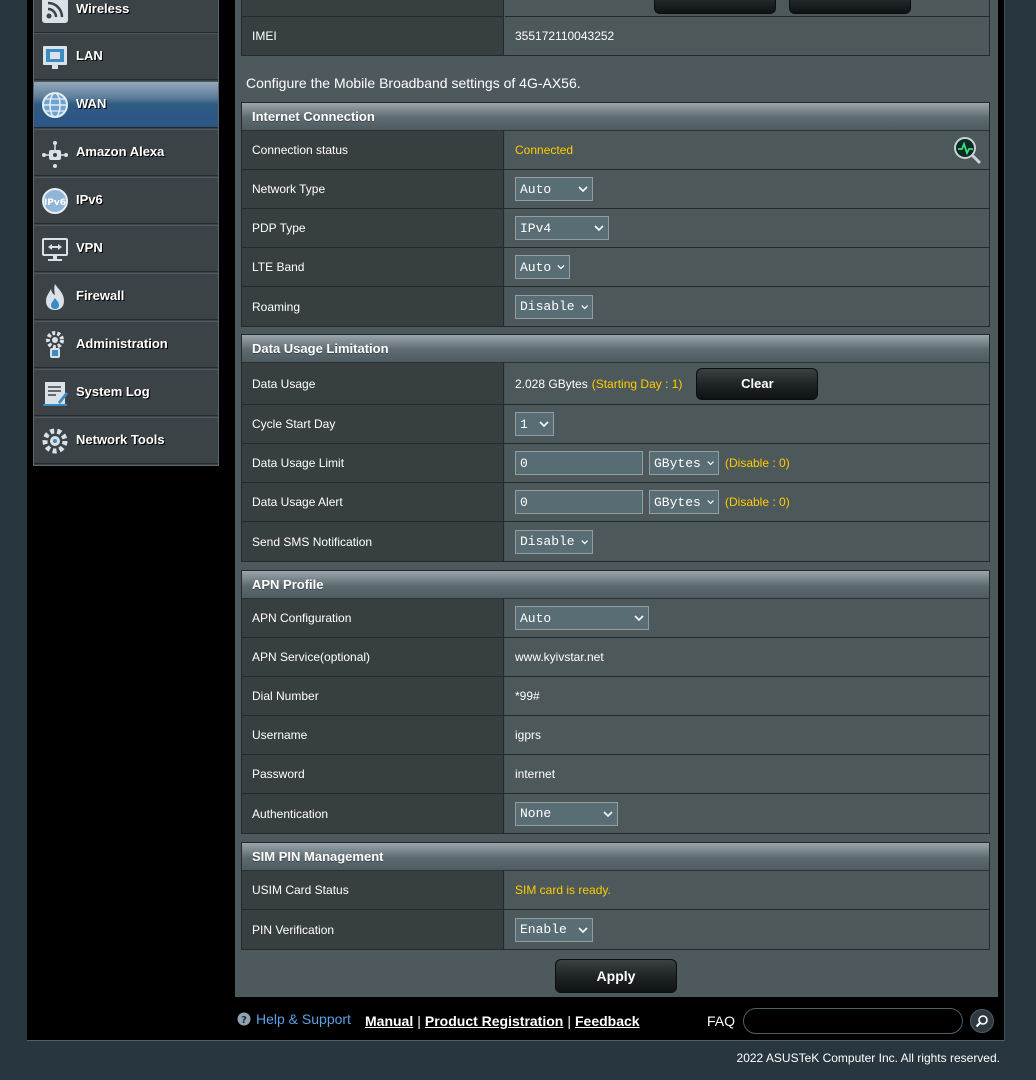 This screenshot has height=1080, width=1036. I want to click on sidebar-item-wireless: Wireless, so click(126, 16).